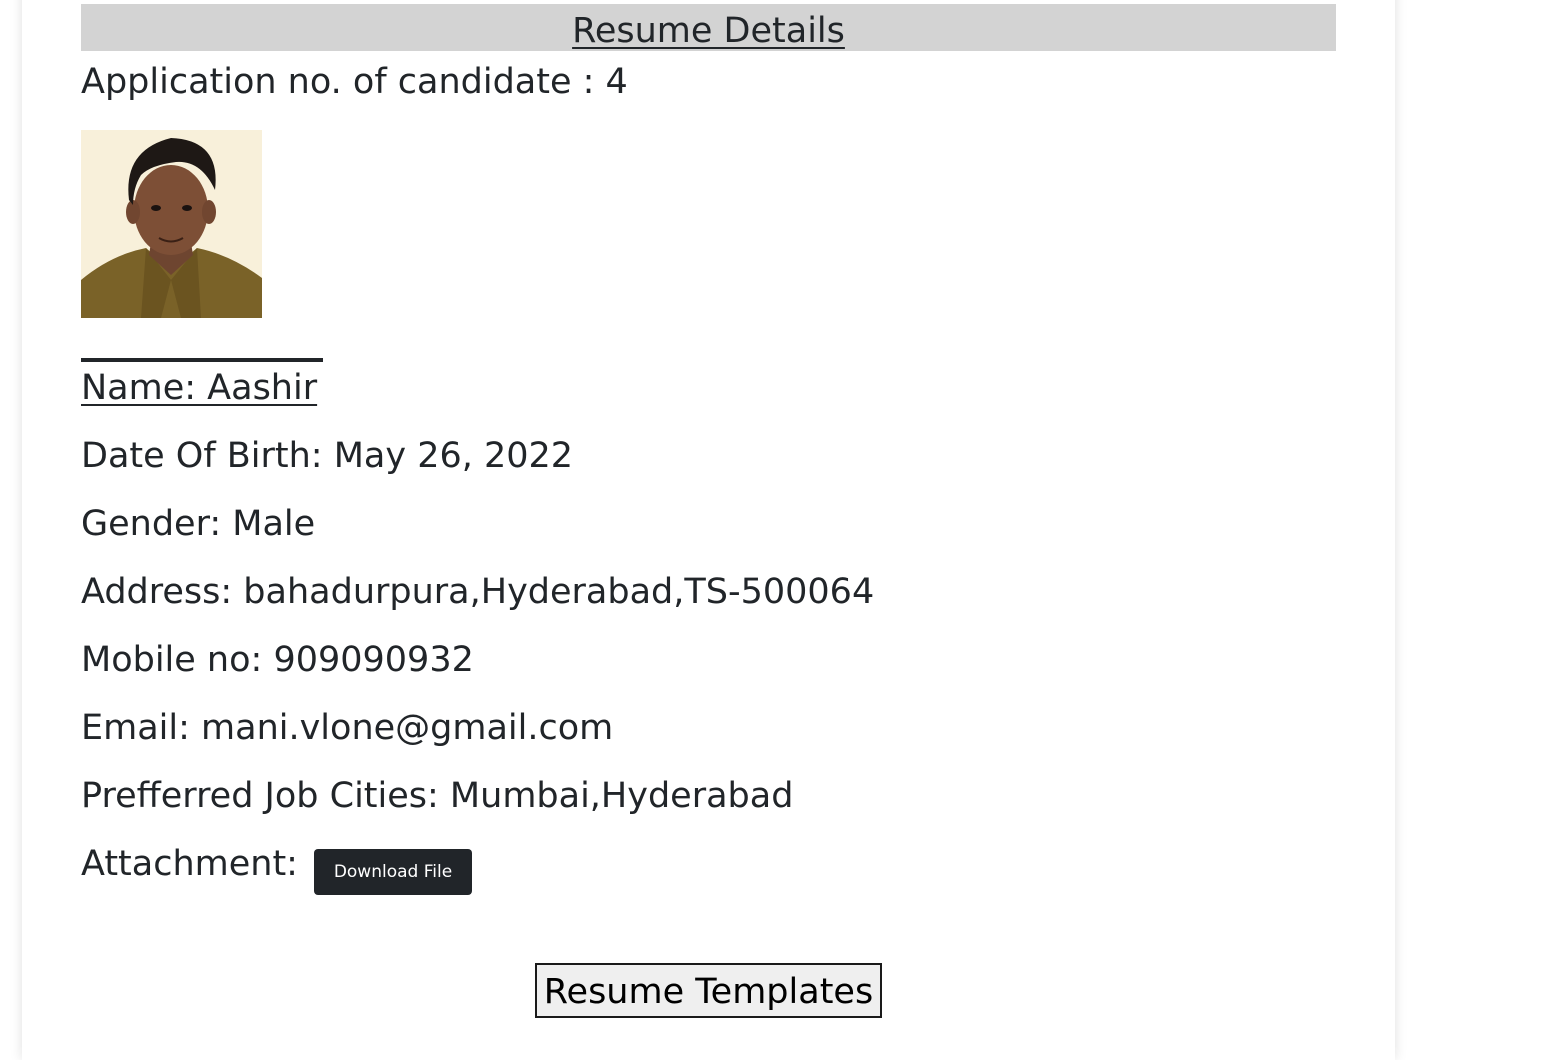 The width and height of the screenshot is (1543, 1060). I want to click on candidate-address: Address: bahadurpura,Hyderabad,TS-500064, so click(478, 592).